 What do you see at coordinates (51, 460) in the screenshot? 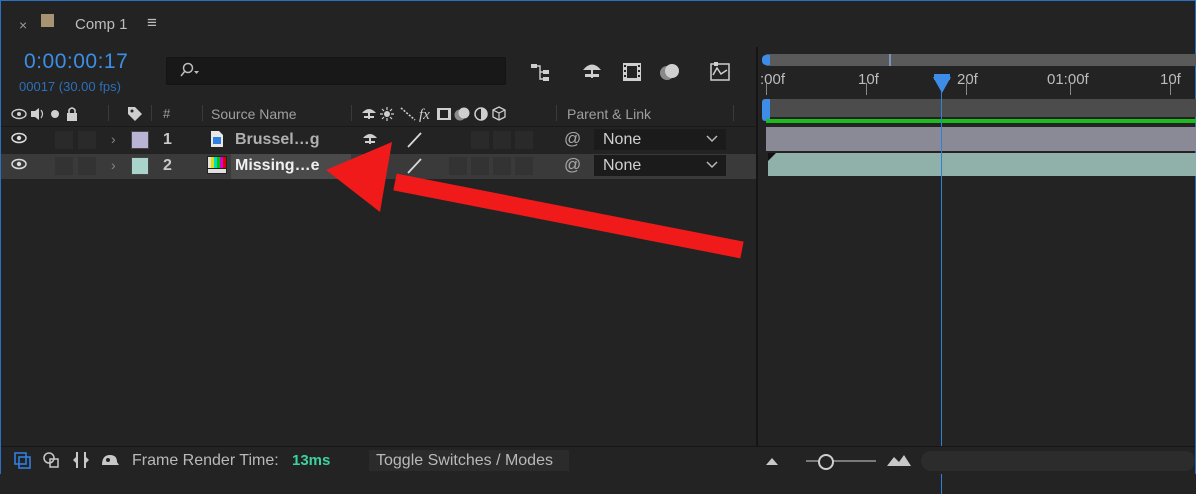
I see `transfer-controls-toggle-icon` at bounding box center [51, 460].